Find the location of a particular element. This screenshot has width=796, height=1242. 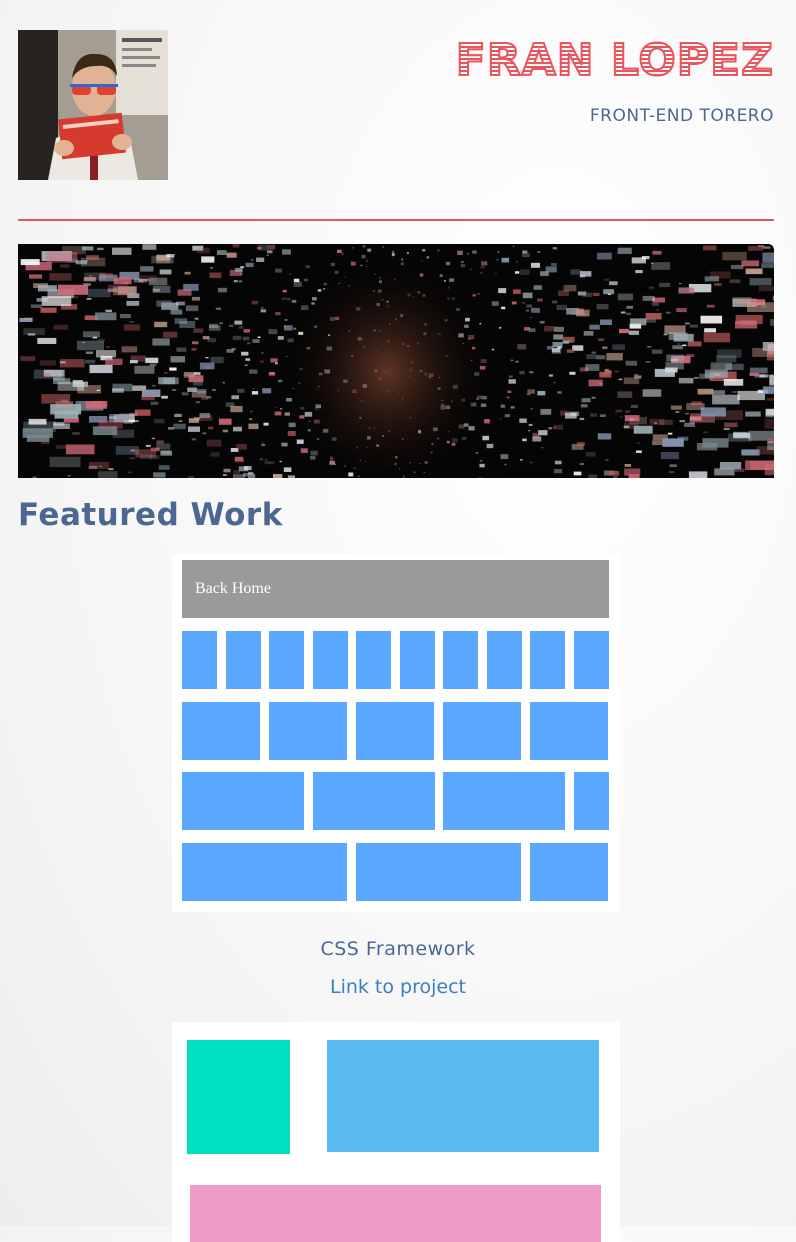

project-title: CSS Framework is located at coordinates (398, 949).